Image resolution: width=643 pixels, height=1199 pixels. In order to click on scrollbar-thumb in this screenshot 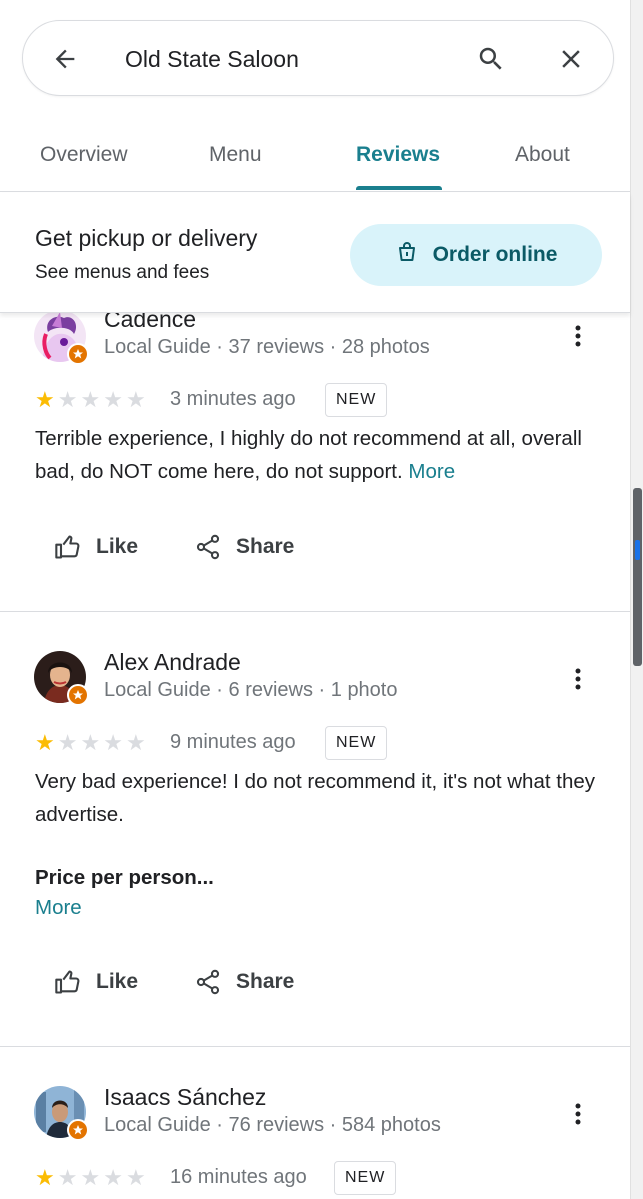, I will do `click(637, 577)`.